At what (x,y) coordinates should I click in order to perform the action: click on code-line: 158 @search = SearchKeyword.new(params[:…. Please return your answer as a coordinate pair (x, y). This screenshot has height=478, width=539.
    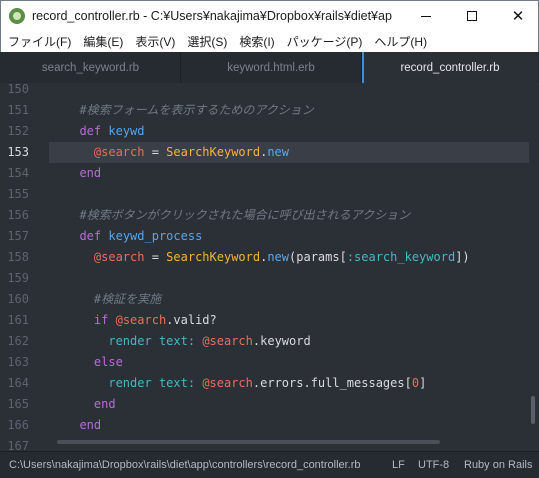
    Looking at the image, I should click on (269, 257).